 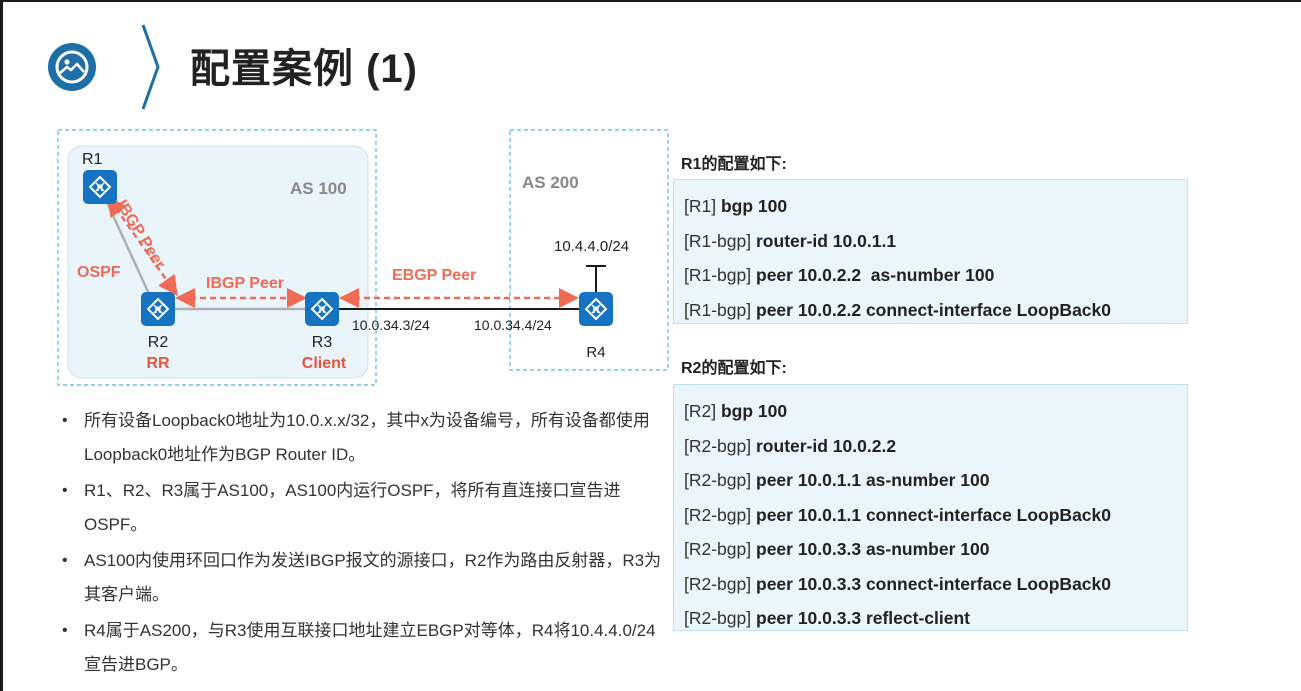 What do you see at coordinates (873, 480) in the screenshot?
I see `config-command: peer 10.0.1.1 as-number 100` at bounding box center [873, 480].